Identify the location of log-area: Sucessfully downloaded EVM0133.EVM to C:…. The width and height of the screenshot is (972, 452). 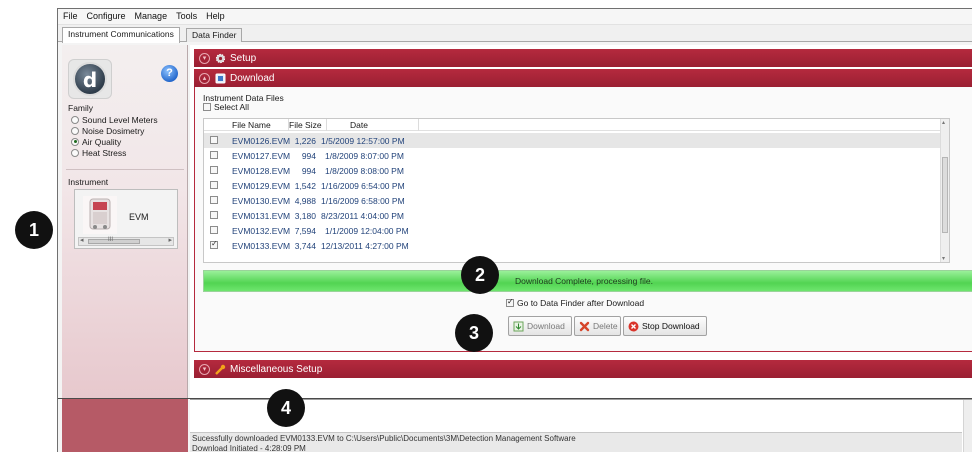
(581, 425).